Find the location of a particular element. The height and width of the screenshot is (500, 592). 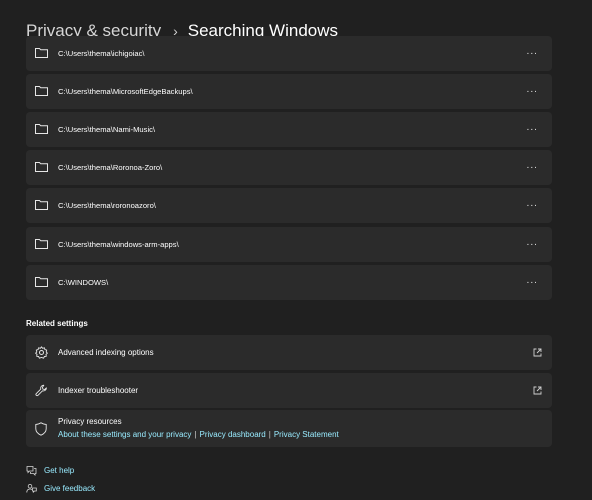

folder-row: C:\Users\thema\roronoazoro\ ··· is located at coordinates (289, 205).